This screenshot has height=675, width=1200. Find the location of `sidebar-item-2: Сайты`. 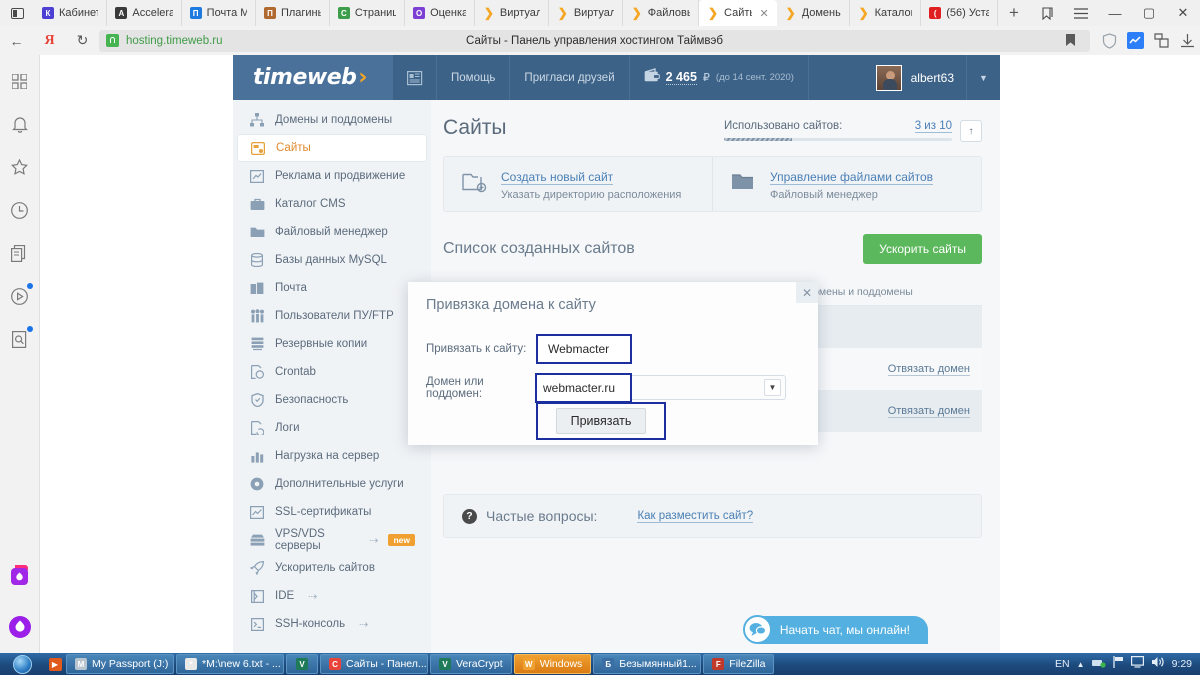

sidebar-item-2: Сайты is located at coordinates (332, 148).